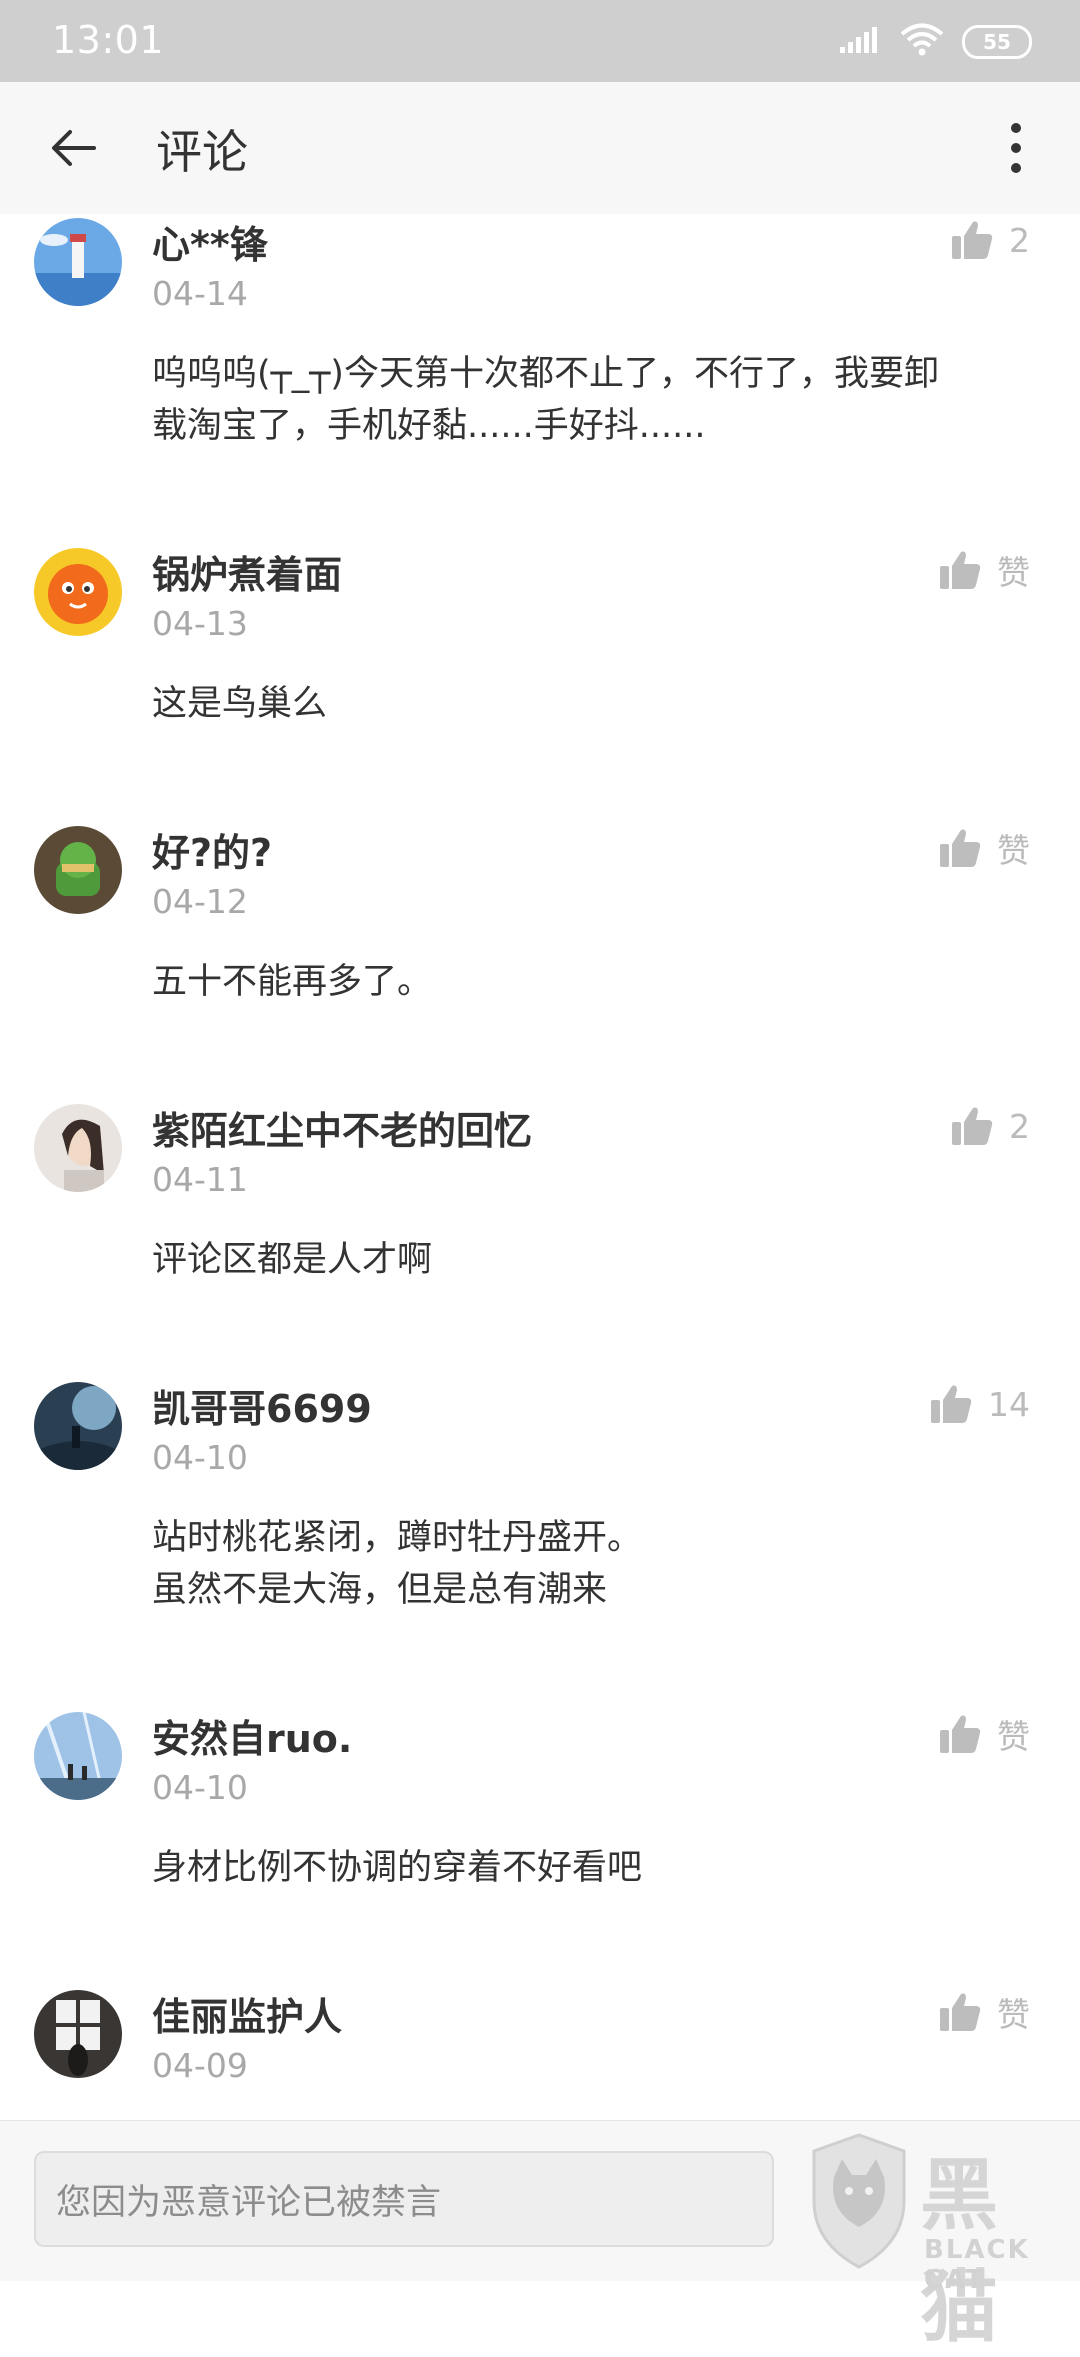 The height and width of the screenshot is (2357, 1080). Describe the element at coordinates (342, 1127) in the screenshot. I see `comment-author: 紫陌红尘中不老的回忆` at that location.